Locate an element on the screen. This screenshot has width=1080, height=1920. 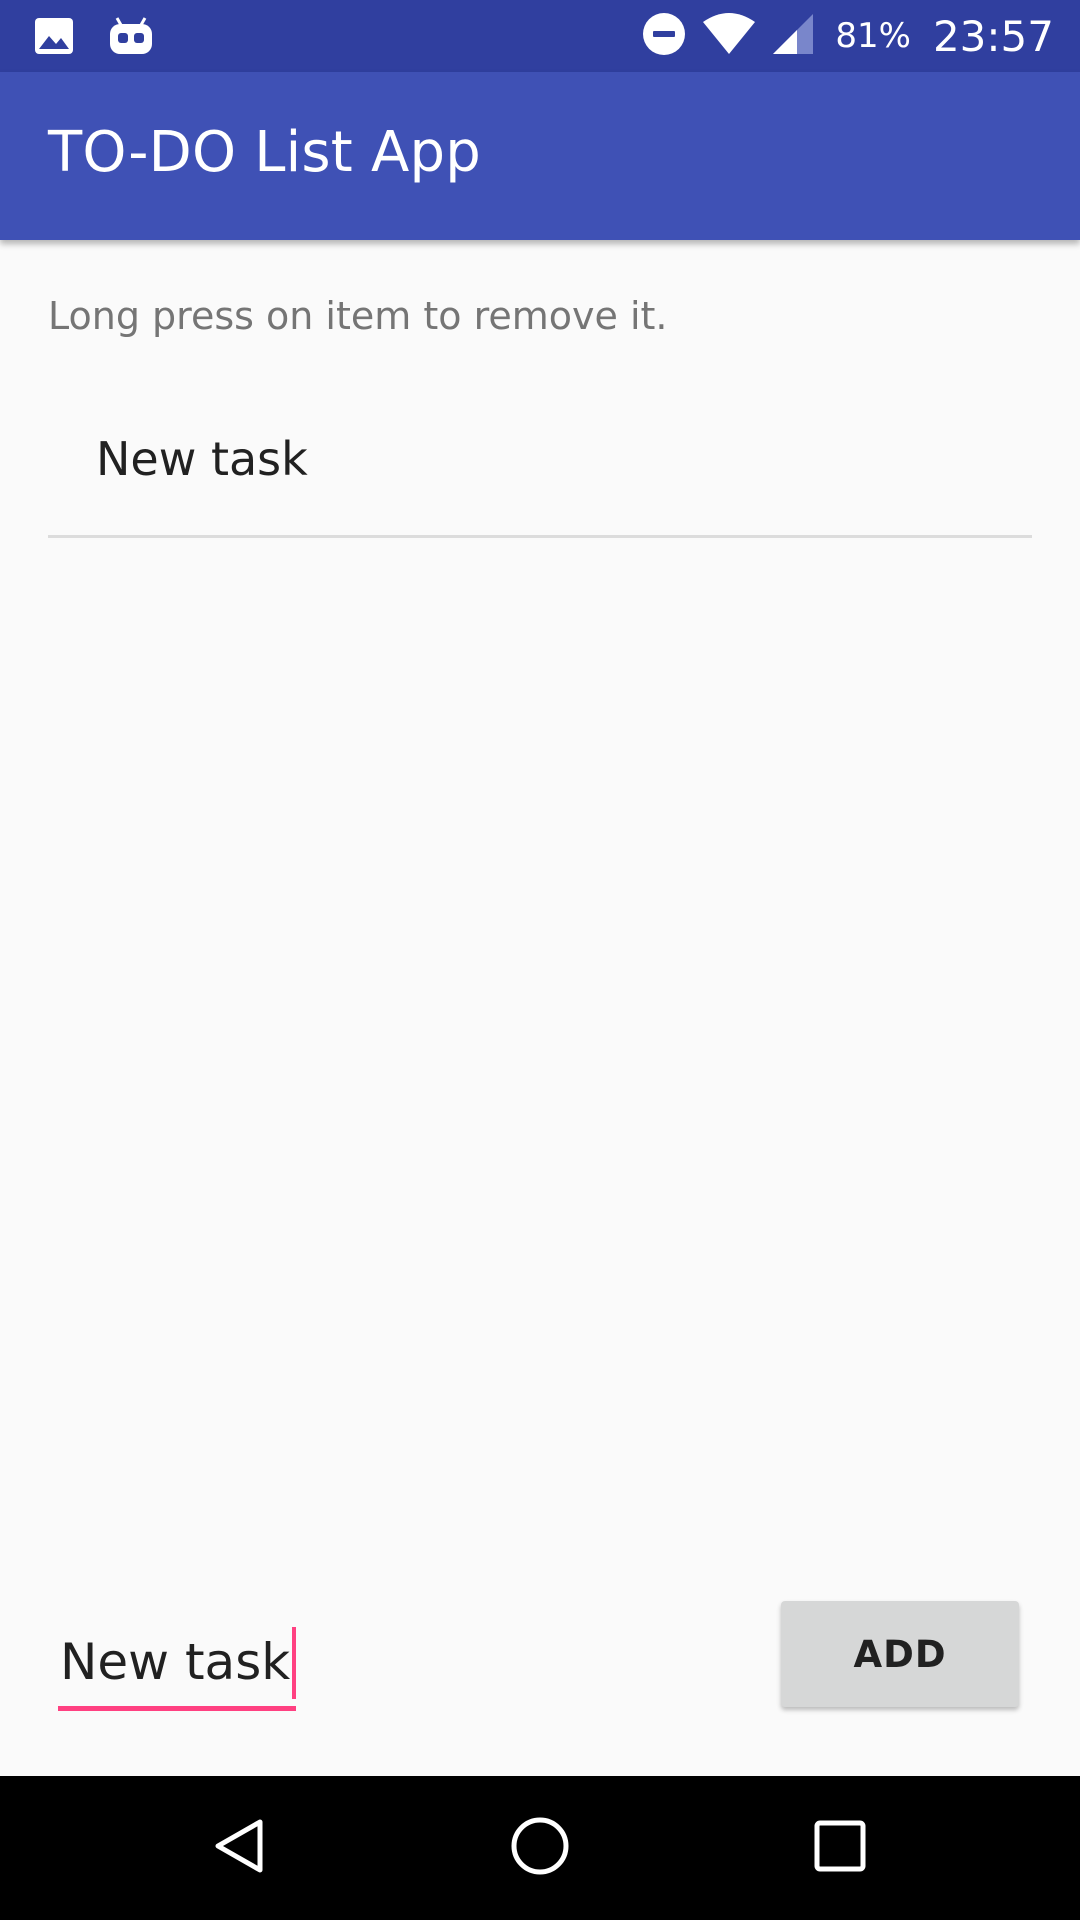
recents-icon is located at coordinates (840, 1848).